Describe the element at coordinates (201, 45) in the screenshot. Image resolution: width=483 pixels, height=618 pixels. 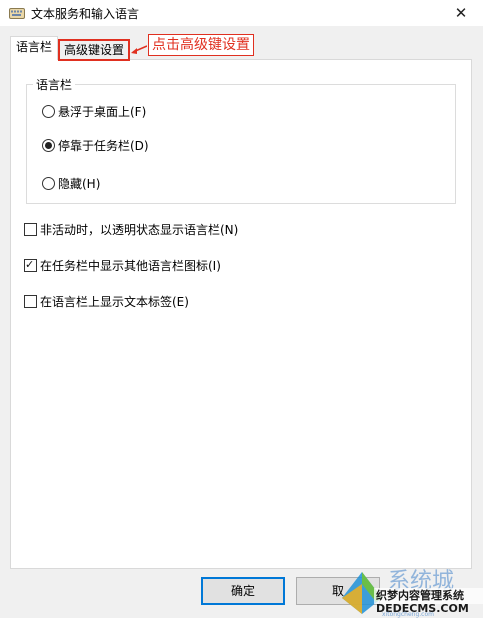
I see `callout-annotation: 点击高级键设置` at that location.